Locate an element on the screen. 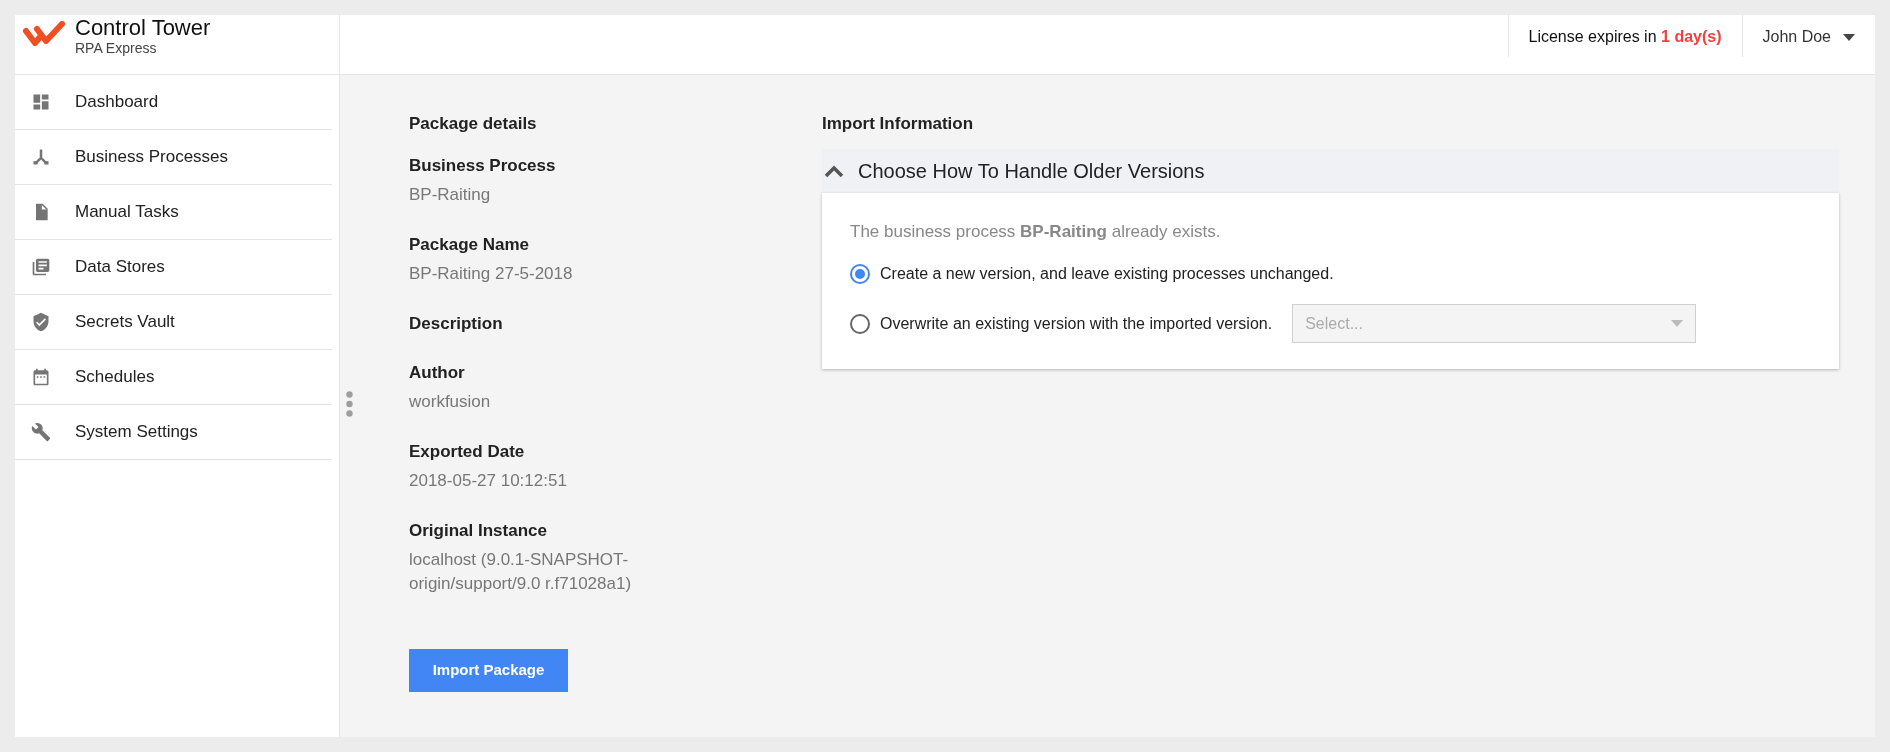 The width and height of the screenshot is (1890, 752). calendar-icon is located at coordinates (41, 377).